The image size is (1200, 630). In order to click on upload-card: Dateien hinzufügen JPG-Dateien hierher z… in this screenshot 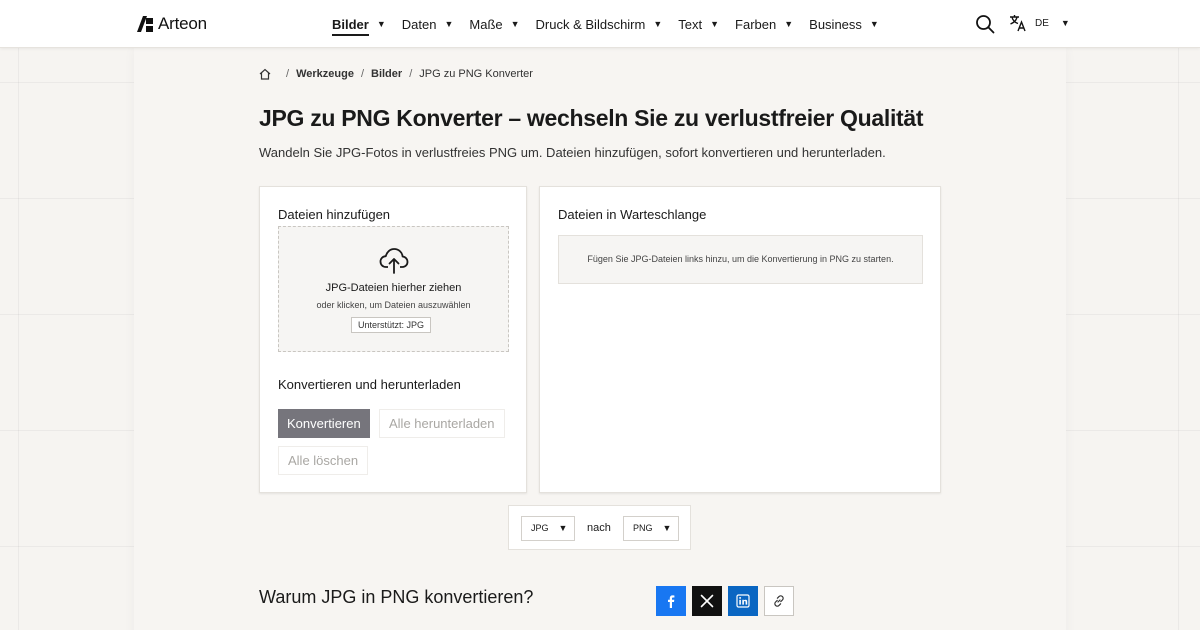, I will do `click(393, 339)`.